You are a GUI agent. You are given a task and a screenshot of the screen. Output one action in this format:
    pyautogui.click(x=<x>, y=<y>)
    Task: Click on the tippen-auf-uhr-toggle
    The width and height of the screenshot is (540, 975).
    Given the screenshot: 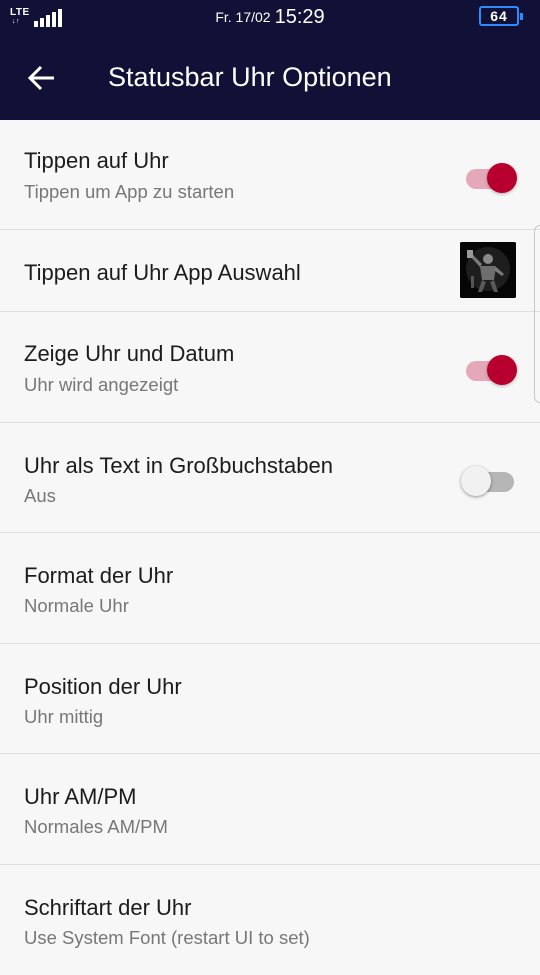 What is the action you would take?
    pyautogui.click(x=491, y=175)
    